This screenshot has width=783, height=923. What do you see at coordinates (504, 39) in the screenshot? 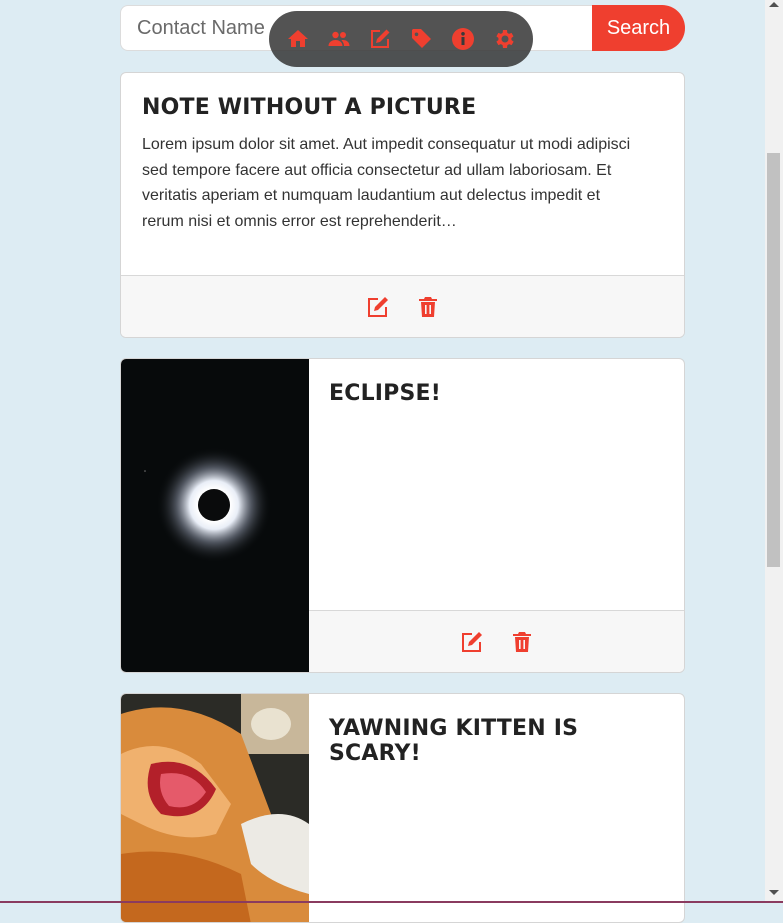
I see `settings-icon` at bounding box center [504, 39].